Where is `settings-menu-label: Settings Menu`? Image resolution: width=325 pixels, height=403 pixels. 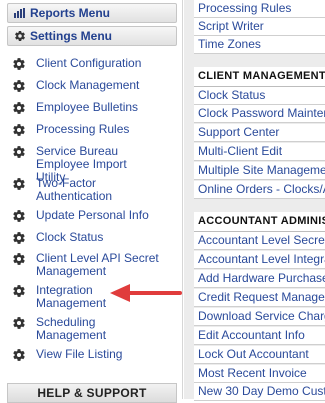 settings-menu-label: Settings Menu is located at coordinates (71, 36).